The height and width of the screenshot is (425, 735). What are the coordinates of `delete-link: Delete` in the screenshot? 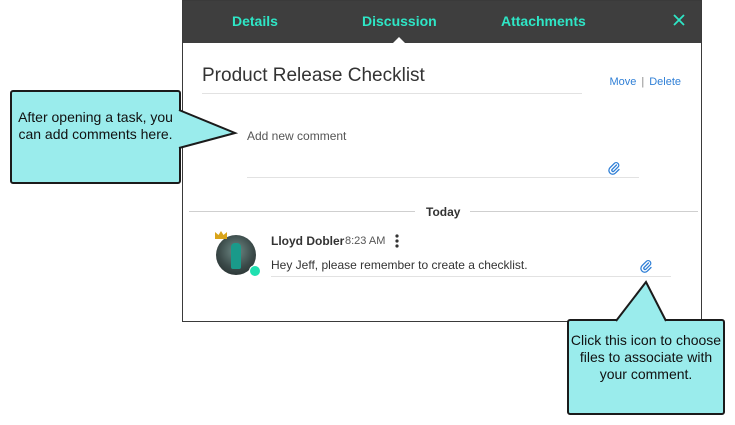 It's located at (665, 82).